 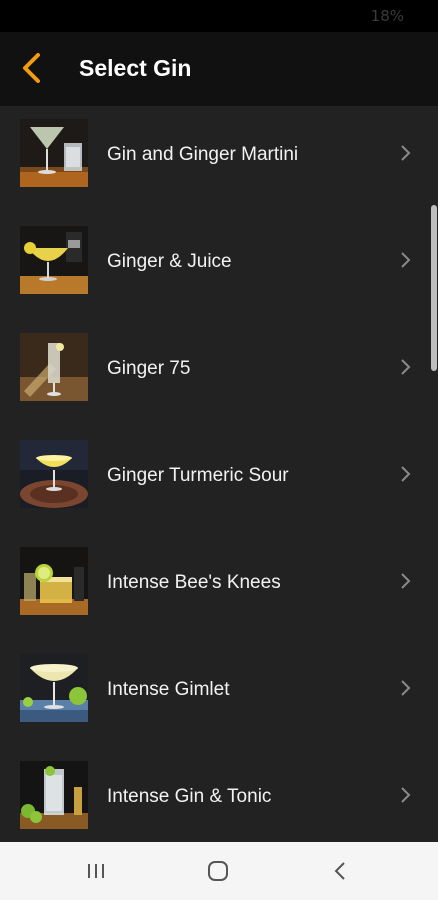 What do you see at coordinates (189, 796) in the screenshot?
I see `list-item-label: Intense Gin & Tonic` at bounding box center [189, 796].